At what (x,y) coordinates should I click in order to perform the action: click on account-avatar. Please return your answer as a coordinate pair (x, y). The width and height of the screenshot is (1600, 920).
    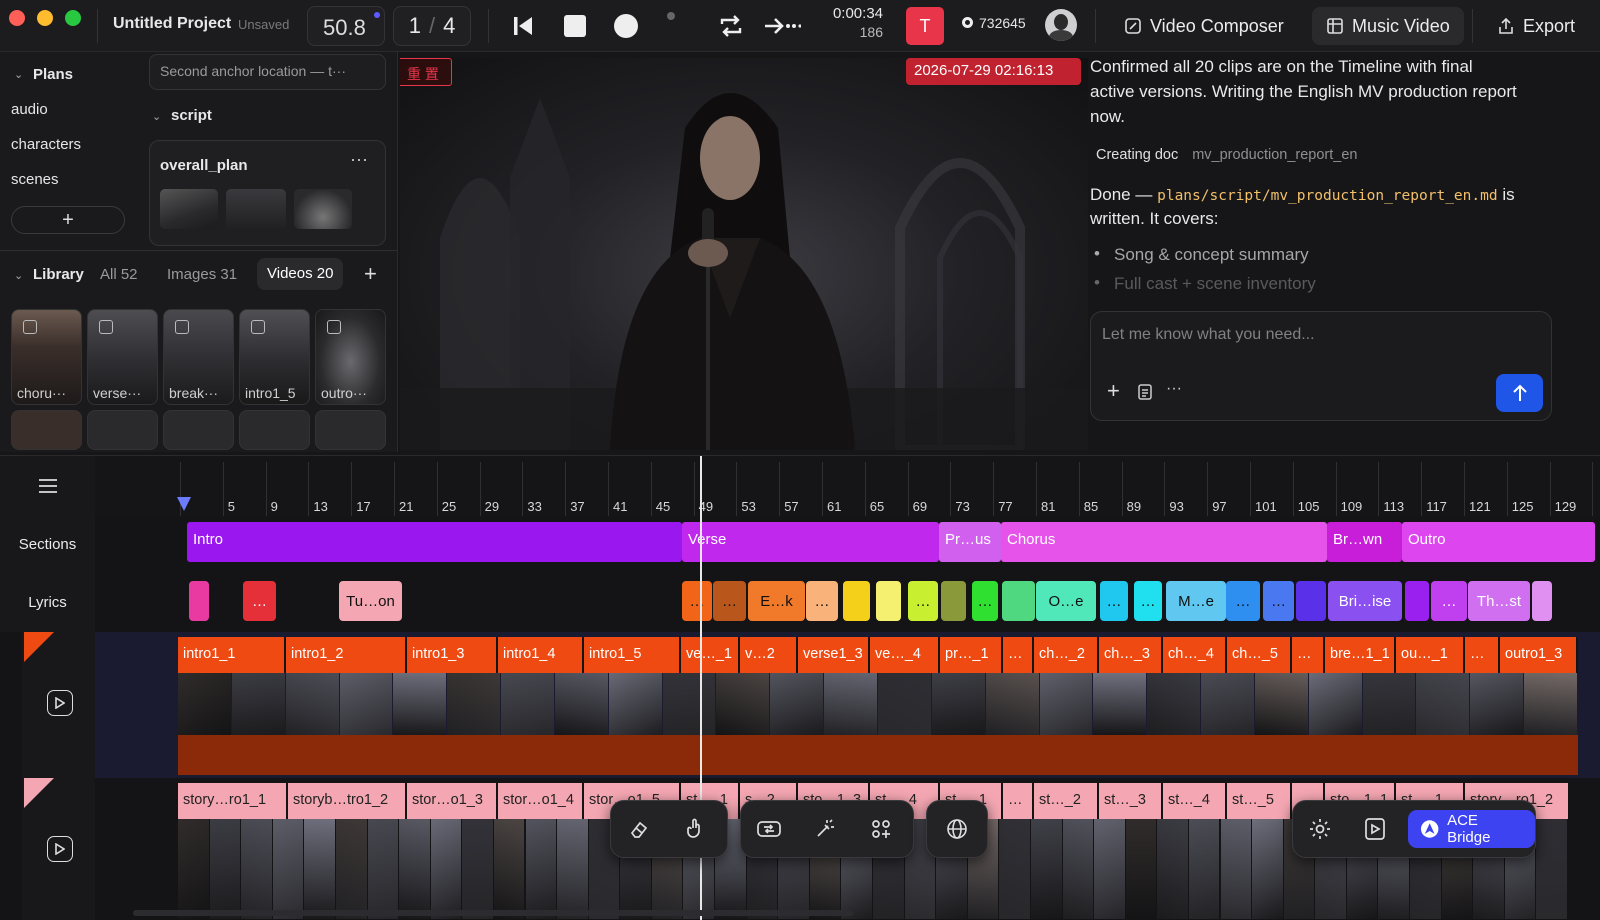
    Looking at the image, I should click on (1061, 25).